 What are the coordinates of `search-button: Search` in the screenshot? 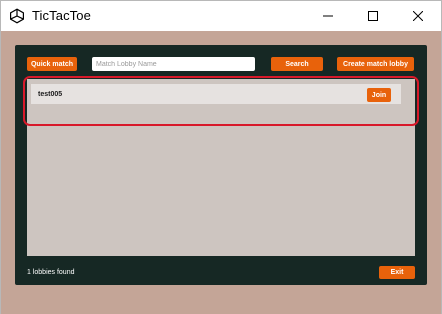 It's located at (297, 64).